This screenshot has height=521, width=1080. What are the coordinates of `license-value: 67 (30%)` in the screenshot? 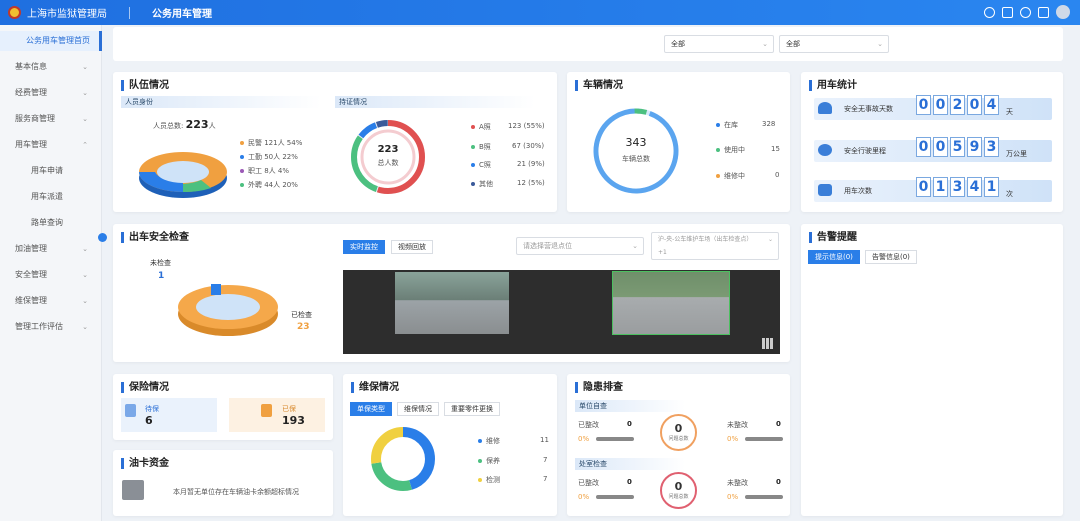 It's located at (528, 146).